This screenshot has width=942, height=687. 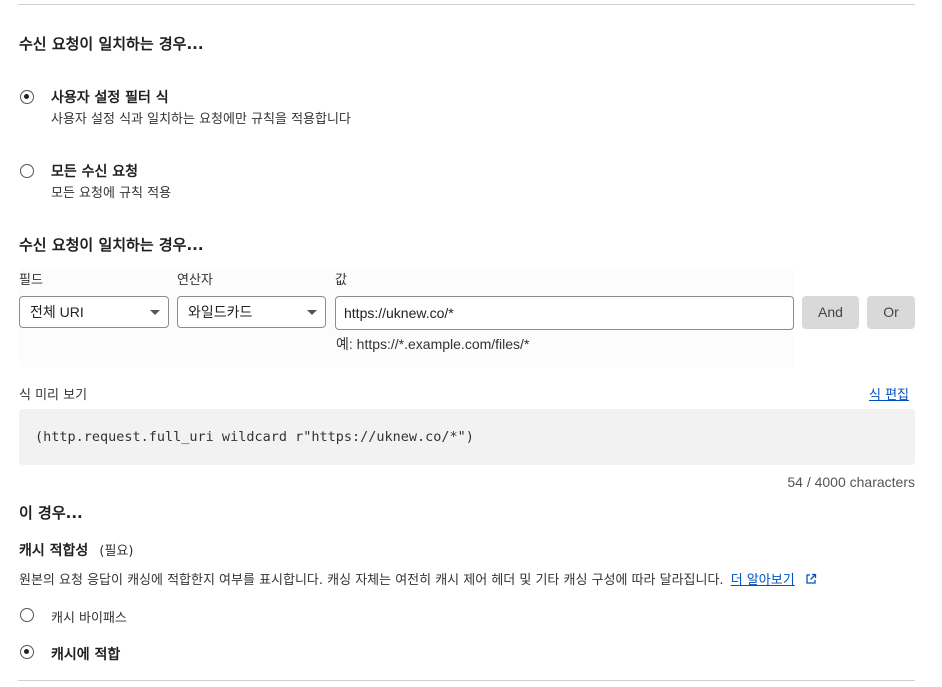 What do you see at coordinates (195, 280) in the screenshot?
I see `operator-label: 연산자` at bounding box center [195, 280].